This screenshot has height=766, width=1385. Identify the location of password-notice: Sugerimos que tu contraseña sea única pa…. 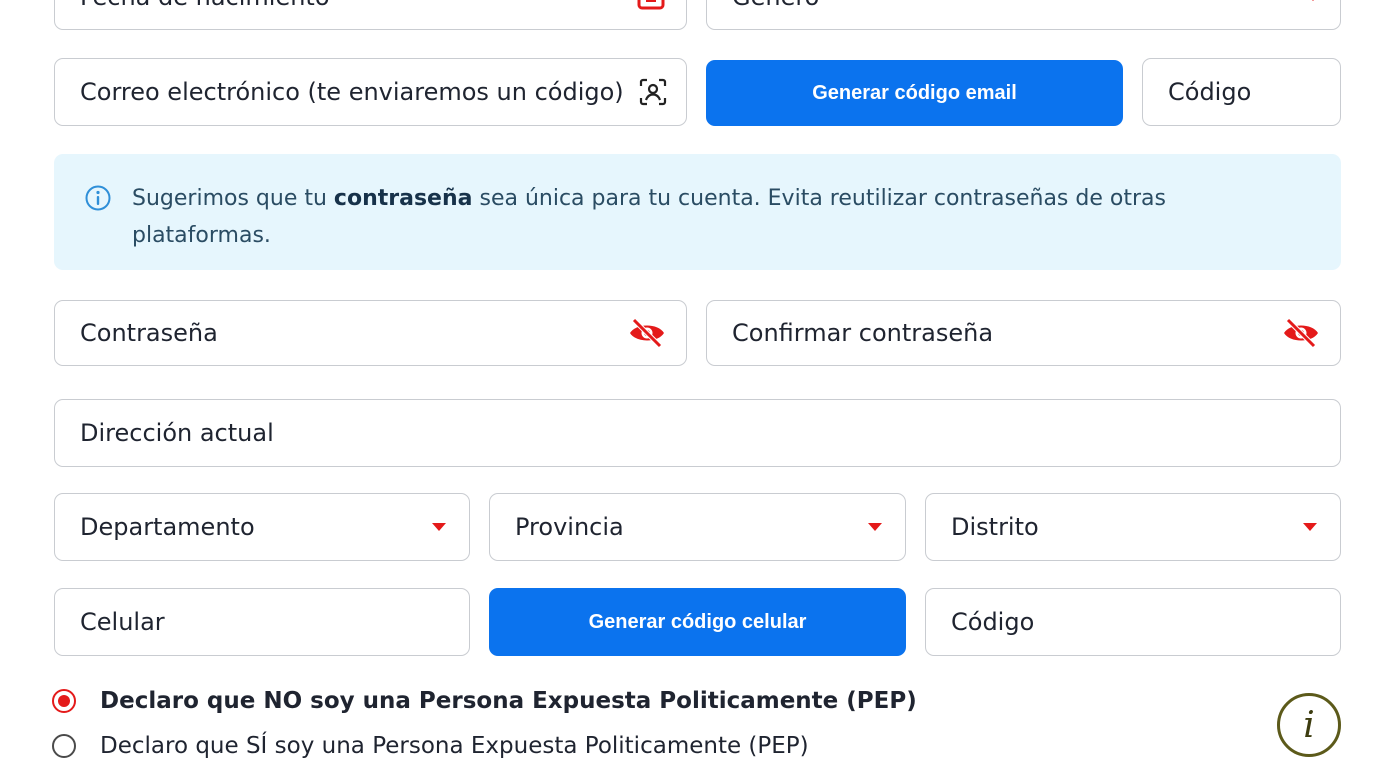
(697, 212).